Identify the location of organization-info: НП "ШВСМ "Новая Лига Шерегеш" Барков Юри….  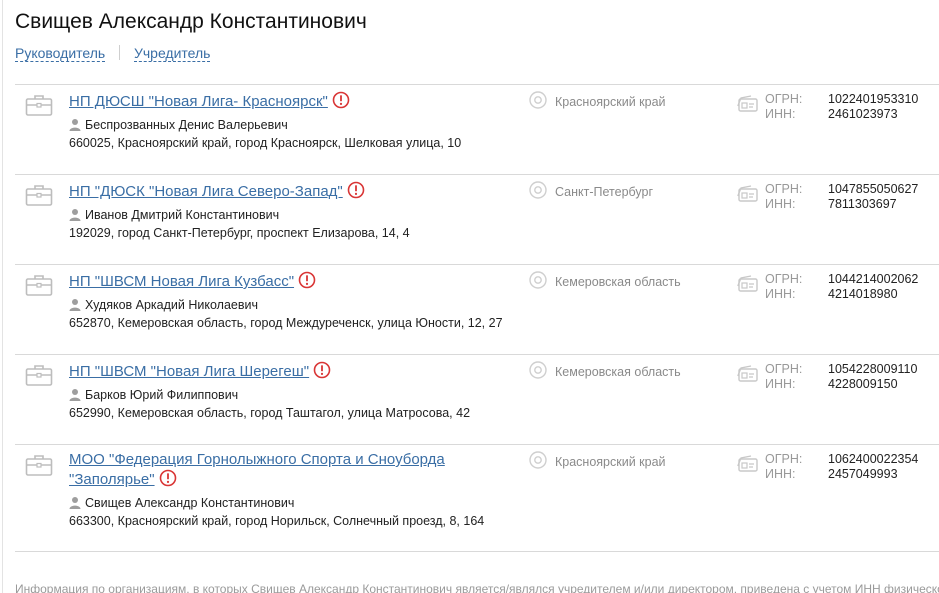
(270, 391).